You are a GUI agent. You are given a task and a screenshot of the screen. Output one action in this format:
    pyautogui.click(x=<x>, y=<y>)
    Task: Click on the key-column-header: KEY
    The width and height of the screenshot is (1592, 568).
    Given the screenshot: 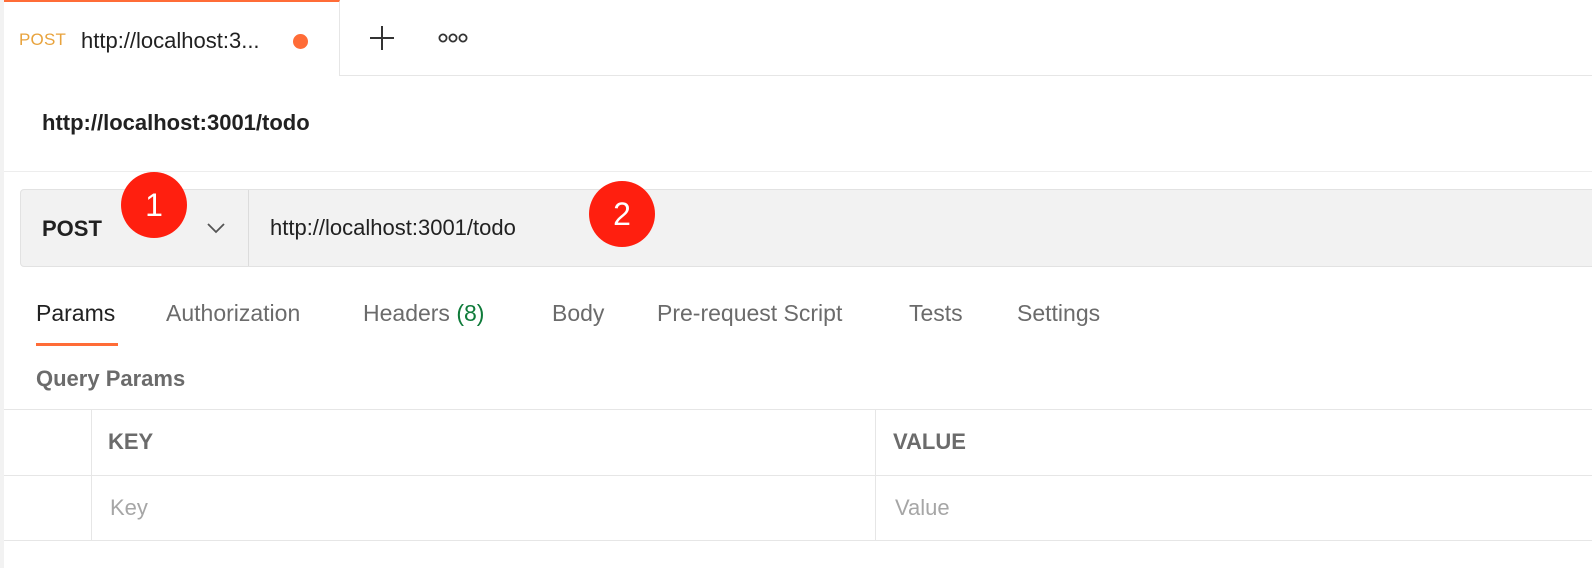 What is the action you would take?
    pyautogui.click(x=131, y=441)
    